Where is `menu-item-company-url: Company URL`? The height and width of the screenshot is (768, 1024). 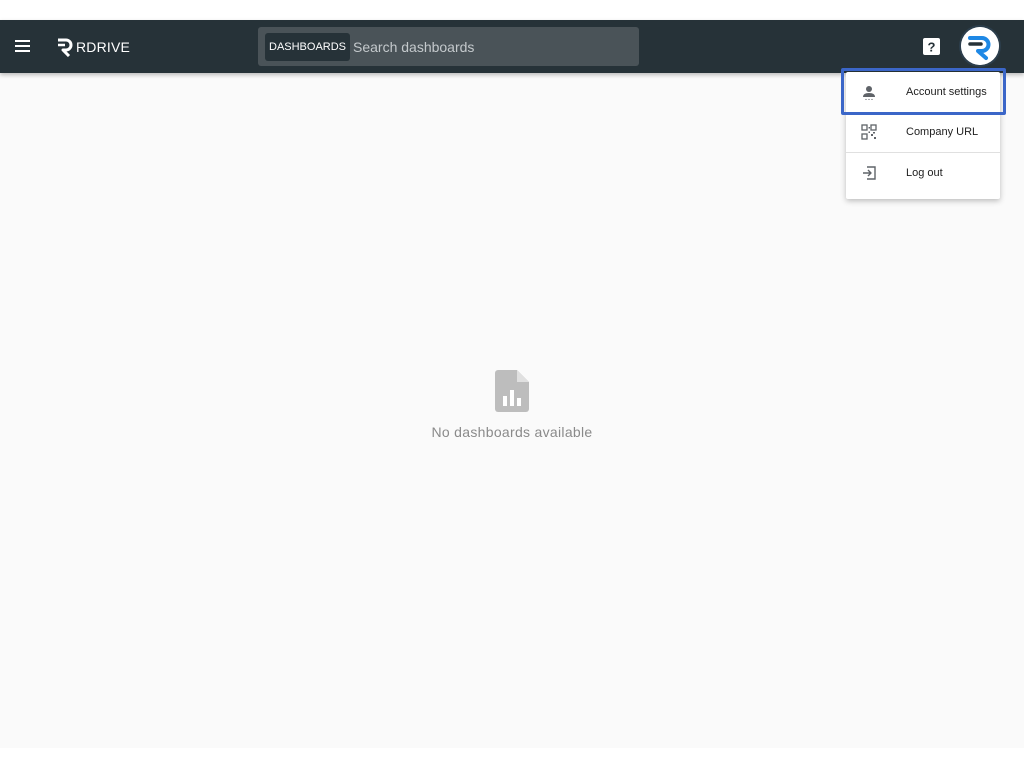 menu-item-company-url: Company URL is located at coordinates (923, 132).